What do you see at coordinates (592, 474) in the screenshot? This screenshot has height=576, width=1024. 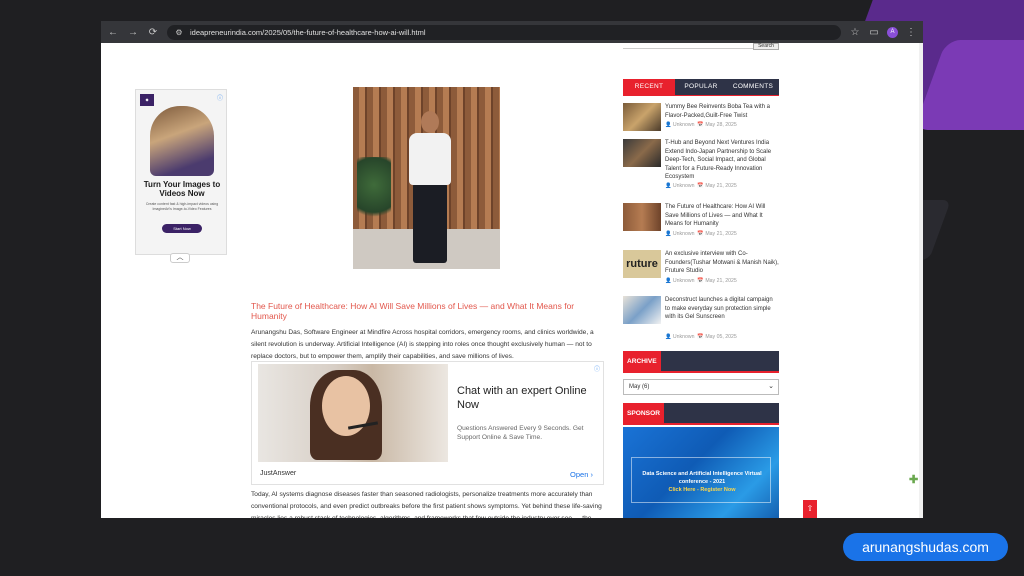 I see `chevron-right-icon: ›` at bounding box center [592, 474].